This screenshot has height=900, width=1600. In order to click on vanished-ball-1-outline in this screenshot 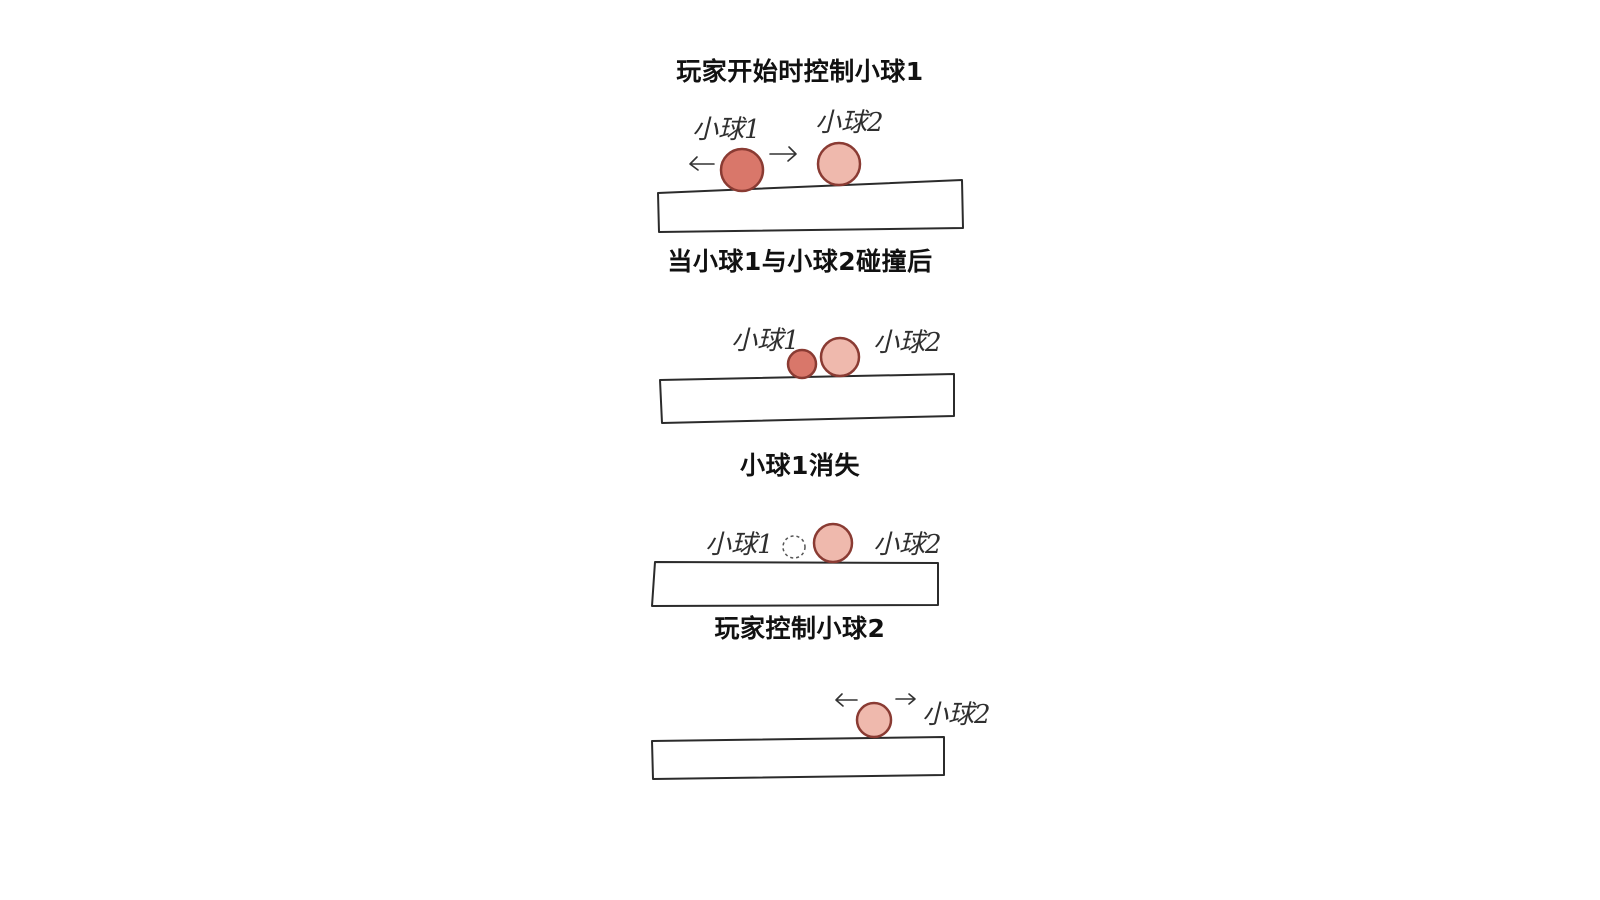, I will do `click(794, 547)`.